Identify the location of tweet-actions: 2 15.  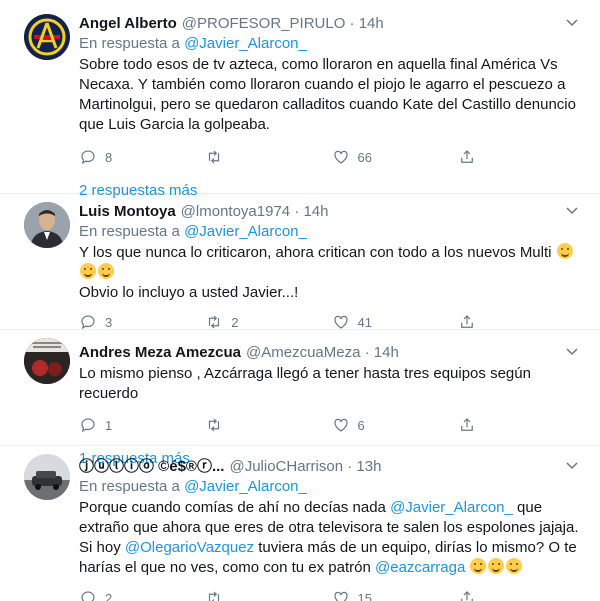
(331, 594).